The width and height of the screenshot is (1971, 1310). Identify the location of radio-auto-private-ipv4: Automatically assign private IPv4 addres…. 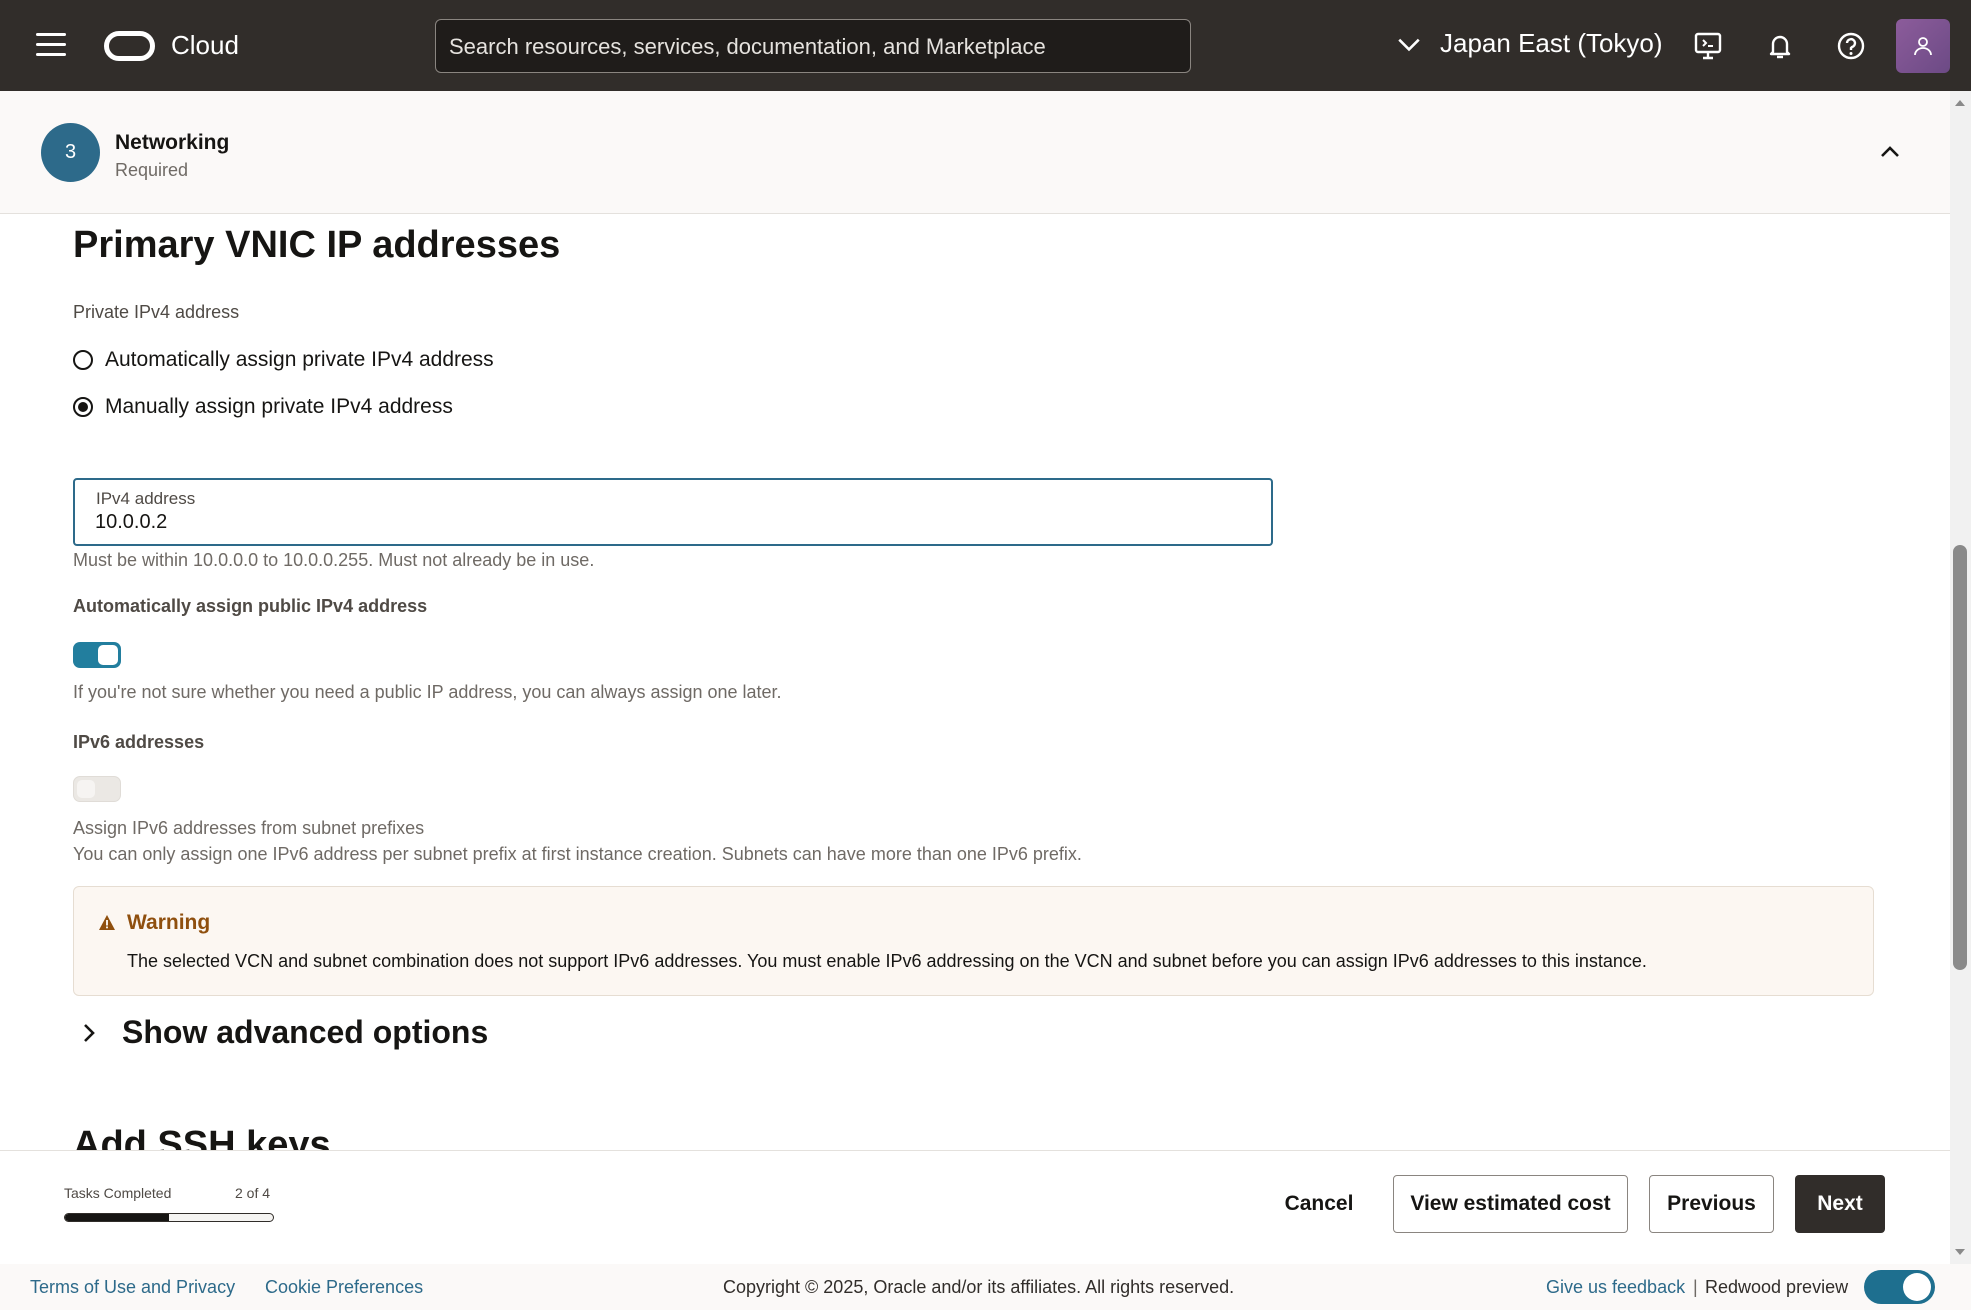
(283, 360).